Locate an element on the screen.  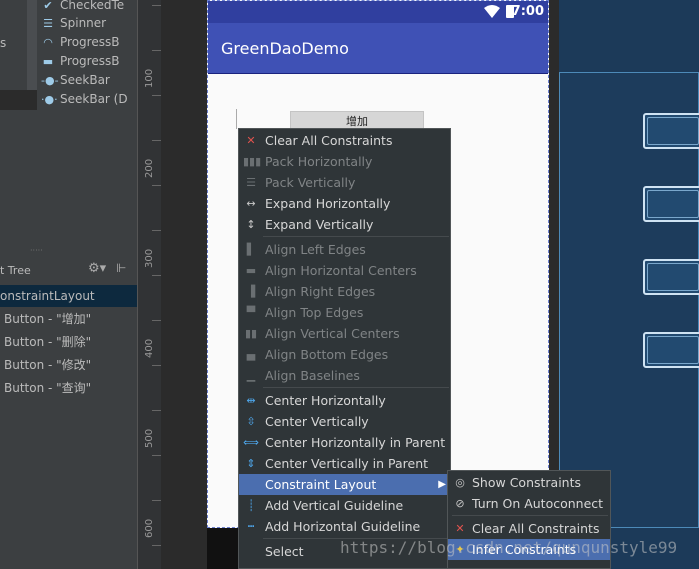
tree-row-button: Button - "删除" is located at coordinates (47, 342).